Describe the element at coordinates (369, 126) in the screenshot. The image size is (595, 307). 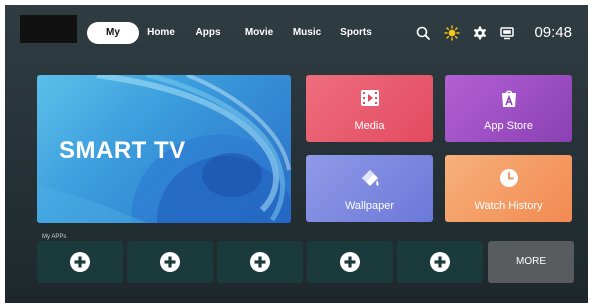
I see `tile-media-label: Media` at that location.